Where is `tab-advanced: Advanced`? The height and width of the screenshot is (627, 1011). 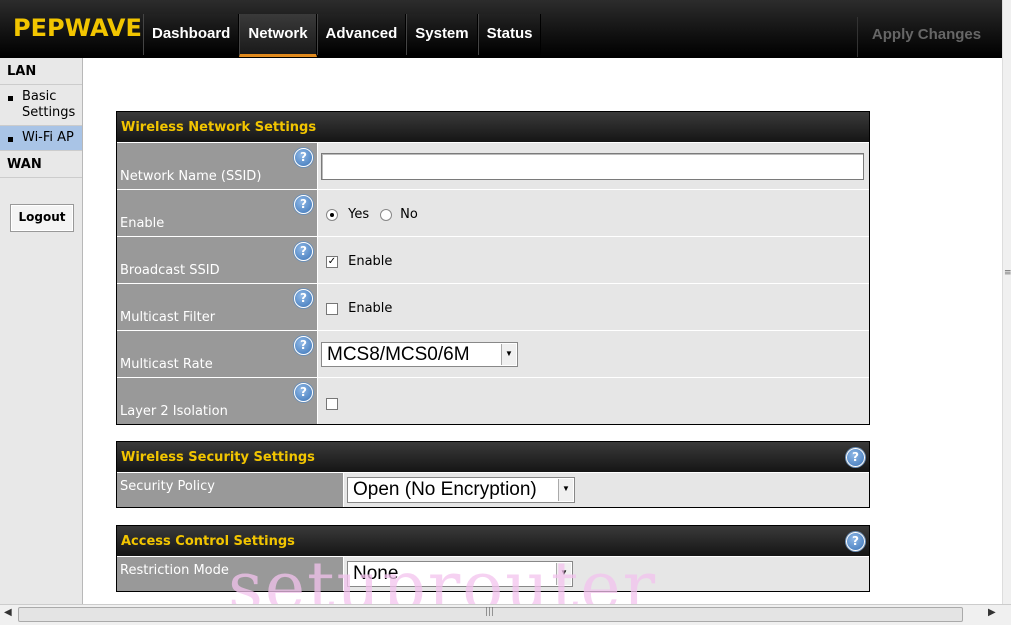
tab-advanced: Advanced is located at coordinates (361, 34).